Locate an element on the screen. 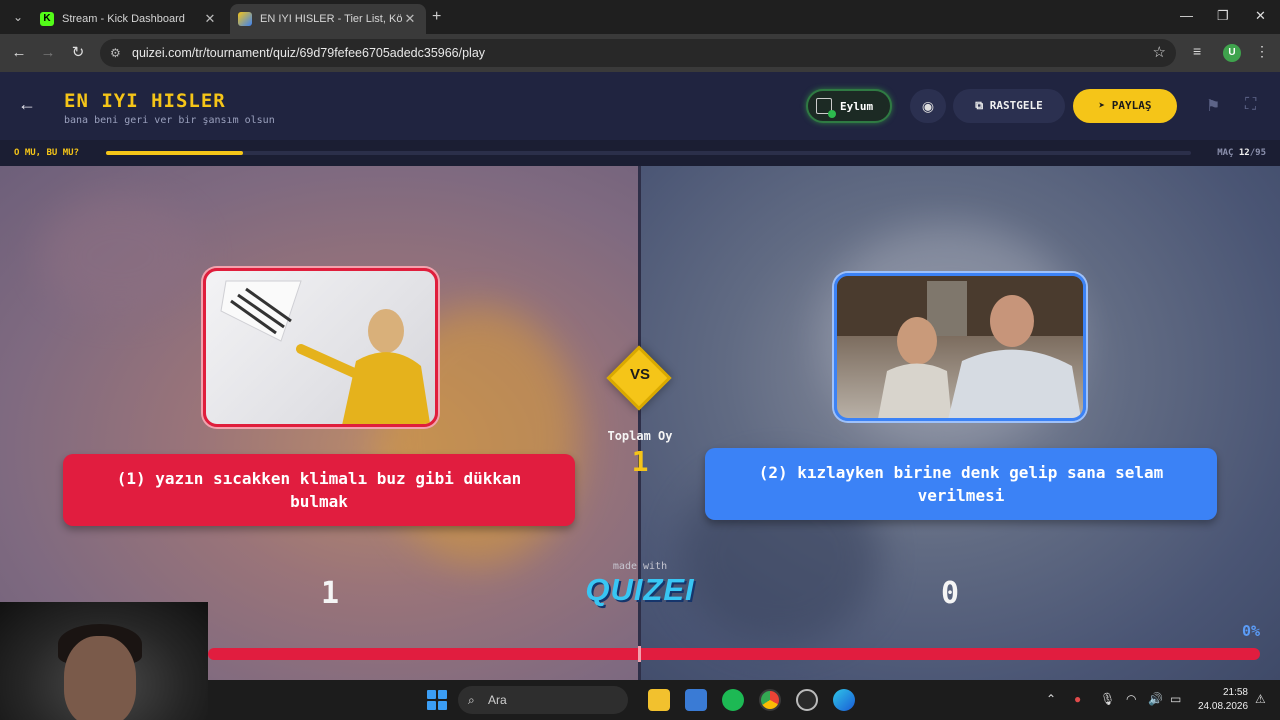 This screenshot has height=720, width=1280. webcam-overlay is located at coordinates (104, 661).